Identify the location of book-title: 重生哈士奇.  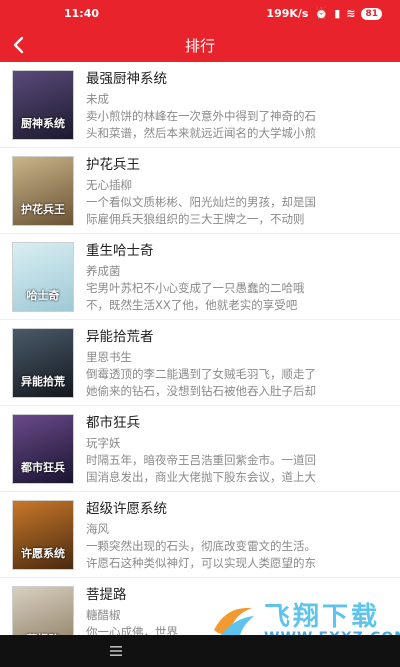
(232, 251).